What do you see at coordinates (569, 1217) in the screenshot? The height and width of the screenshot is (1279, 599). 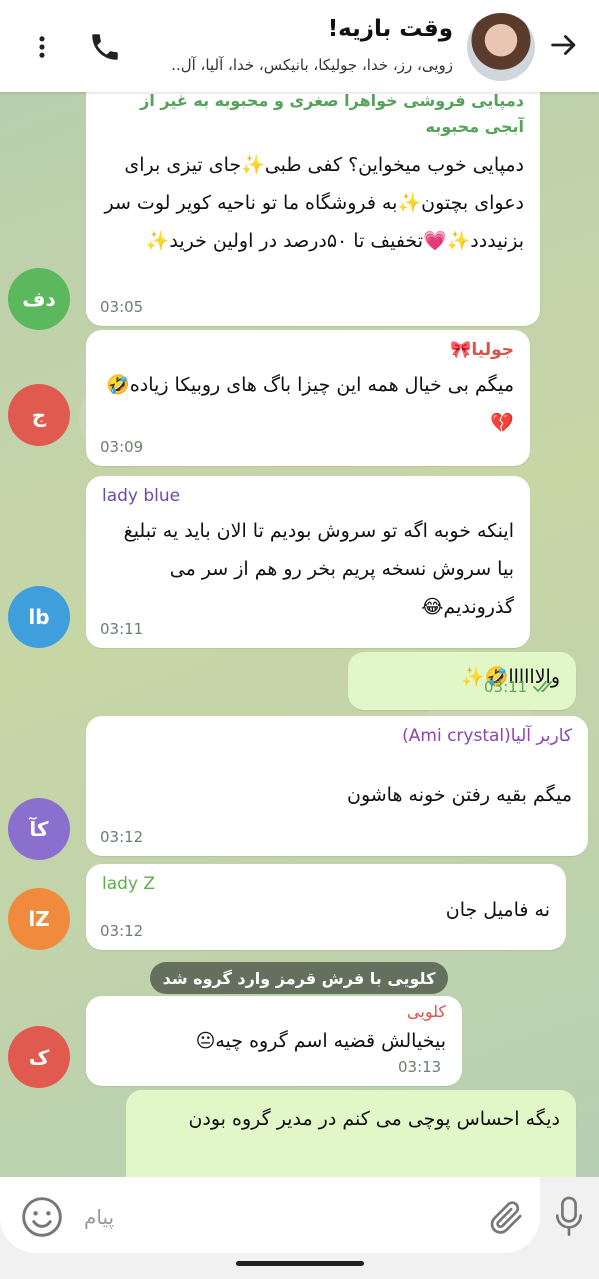 I see `microphone-icon` at bounding box center [569, 1217].